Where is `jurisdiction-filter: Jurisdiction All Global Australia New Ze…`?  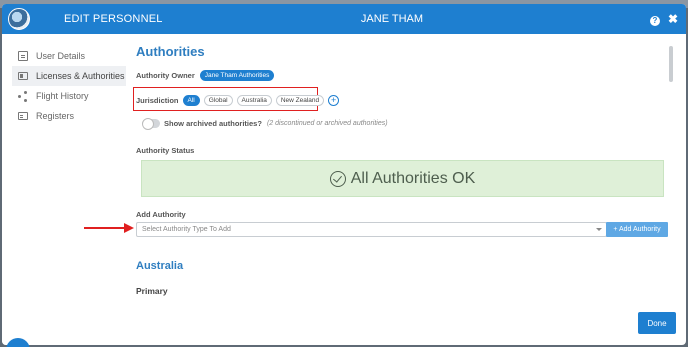
jurisdiction-filter: Jurisdiction All Global Australia New Ze… is located at coordinates (238, 100).